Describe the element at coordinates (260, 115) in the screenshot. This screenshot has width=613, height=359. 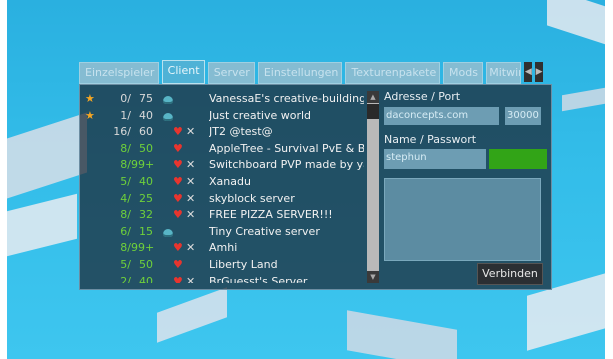
I see `server-name: Just creative world` at that location.